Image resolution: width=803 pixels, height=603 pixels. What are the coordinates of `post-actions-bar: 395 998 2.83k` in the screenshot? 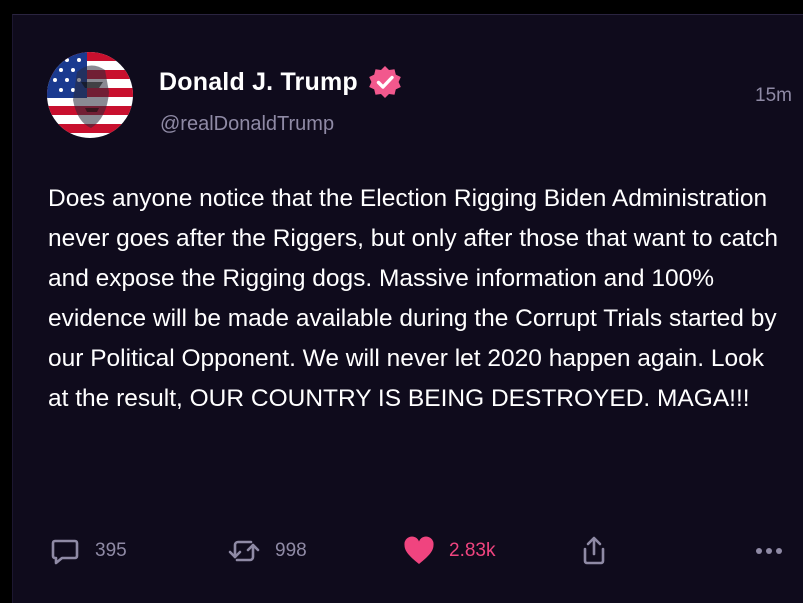 It's located at (408, 551).